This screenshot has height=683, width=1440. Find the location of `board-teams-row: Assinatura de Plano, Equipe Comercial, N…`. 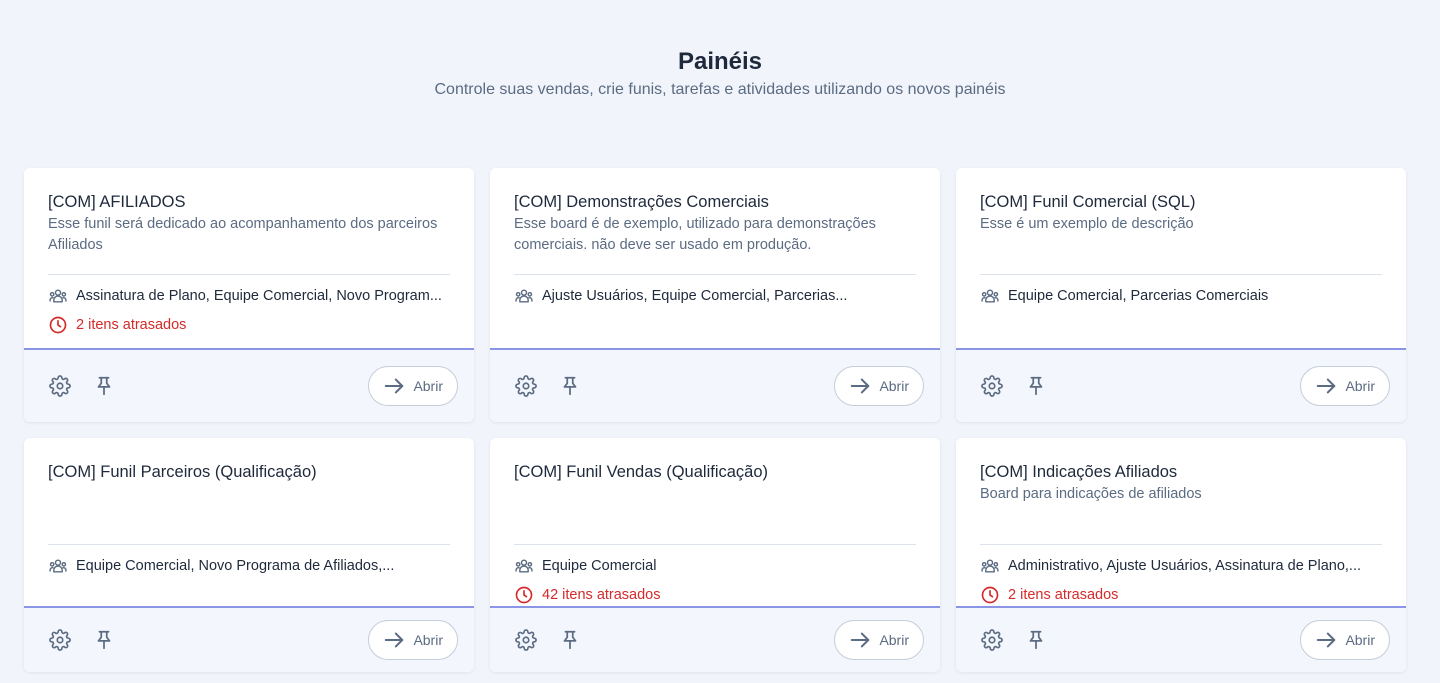

board-teams-row: Assinatura de Plano, Equipe Comercial, N… is located at coordinates (249, 296).